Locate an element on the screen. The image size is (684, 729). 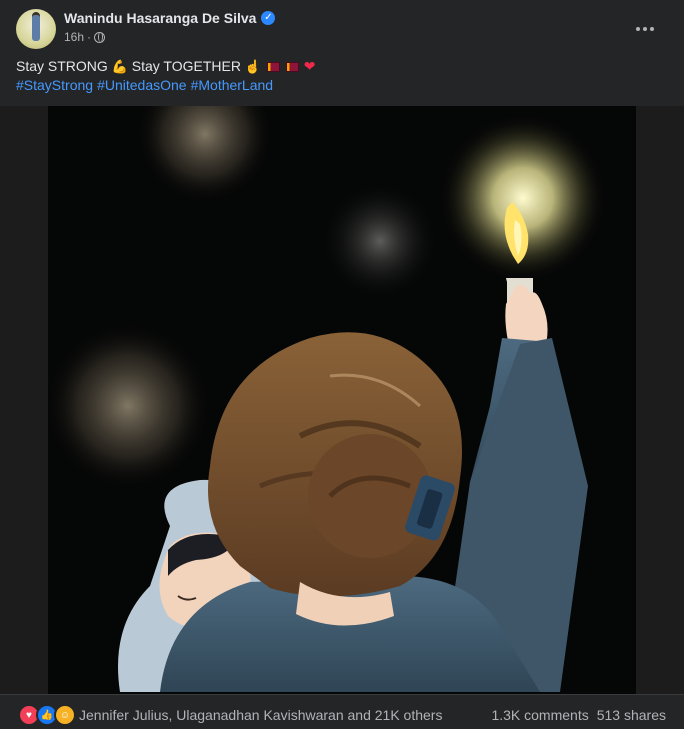
hashtag-link: #StayStrong is located at coordinates (54, 85).